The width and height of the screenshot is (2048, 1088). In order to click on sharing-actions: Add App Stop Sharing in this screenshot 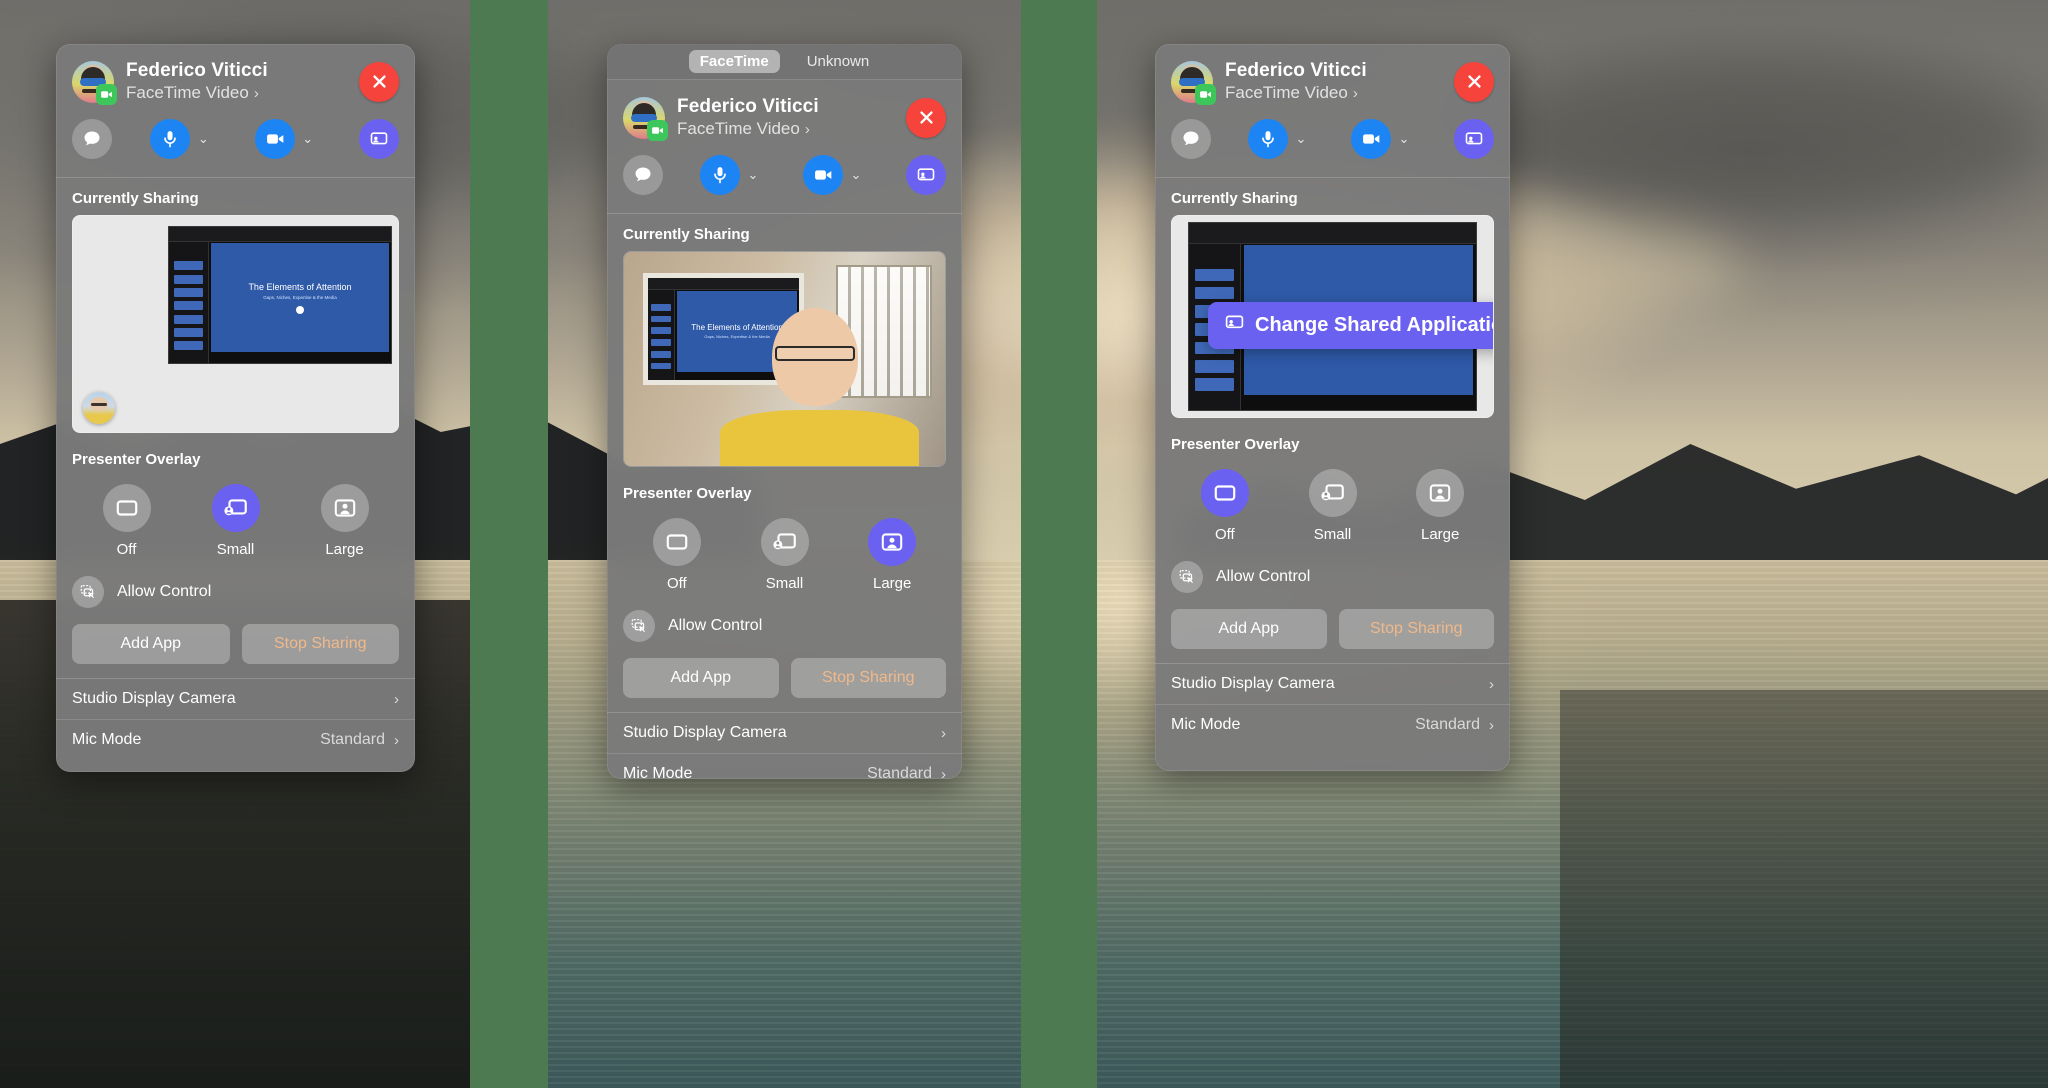, I will do `click(784, 683)`.